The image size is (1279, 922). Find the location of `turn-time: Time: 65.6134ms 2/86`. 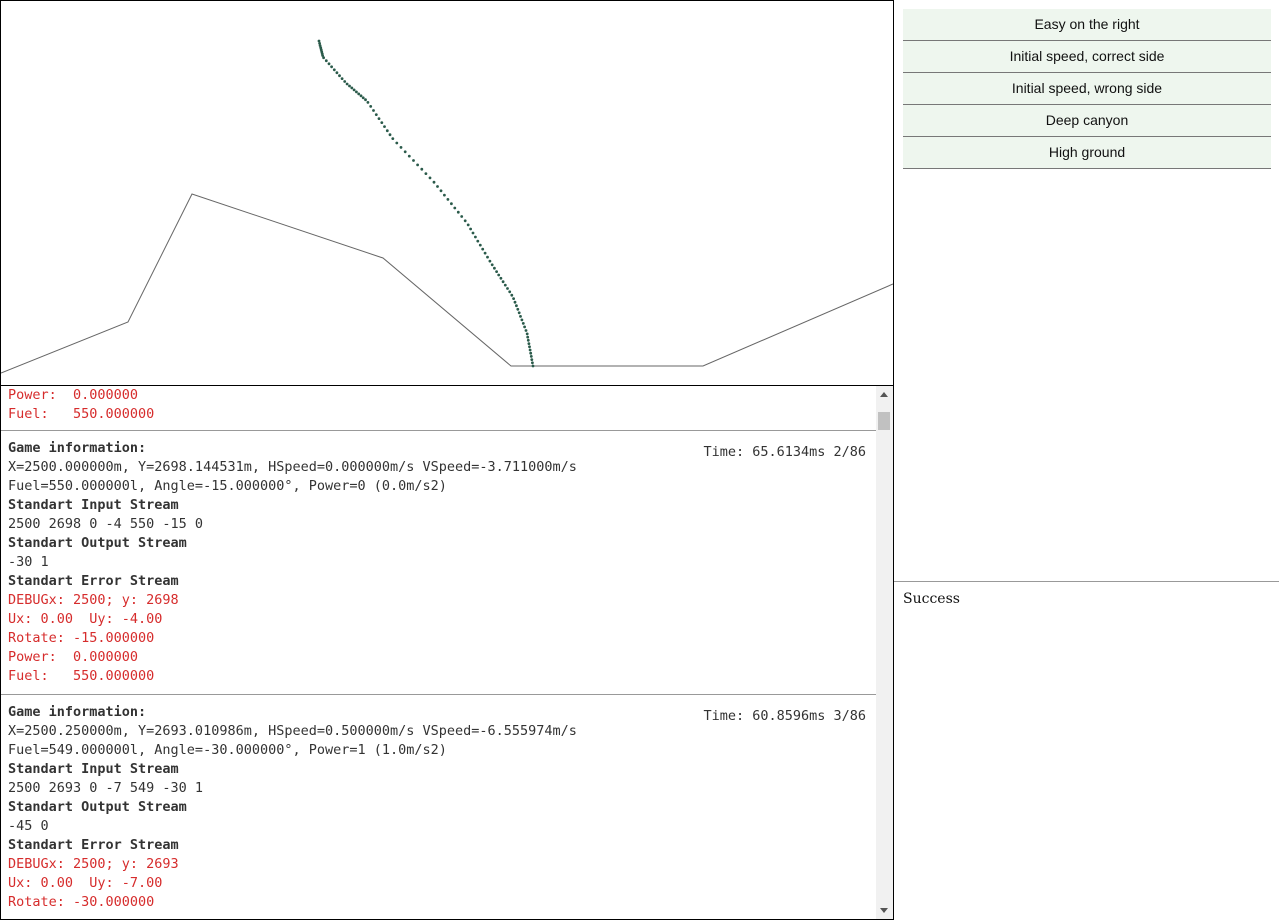

turn-time: Time: 65.6134ms 2/86 is located at coordinates (784, 452).